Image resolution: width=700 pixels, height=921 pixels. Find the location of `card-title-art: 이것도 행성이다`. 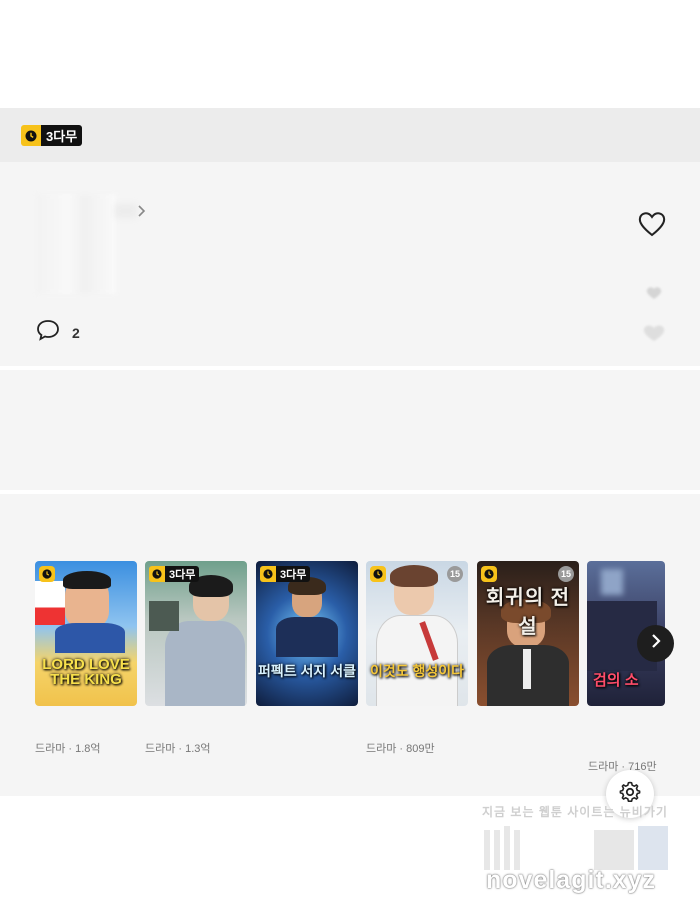

card-title-art: 이것도 행성이다 is located at coordinates (417, 671).